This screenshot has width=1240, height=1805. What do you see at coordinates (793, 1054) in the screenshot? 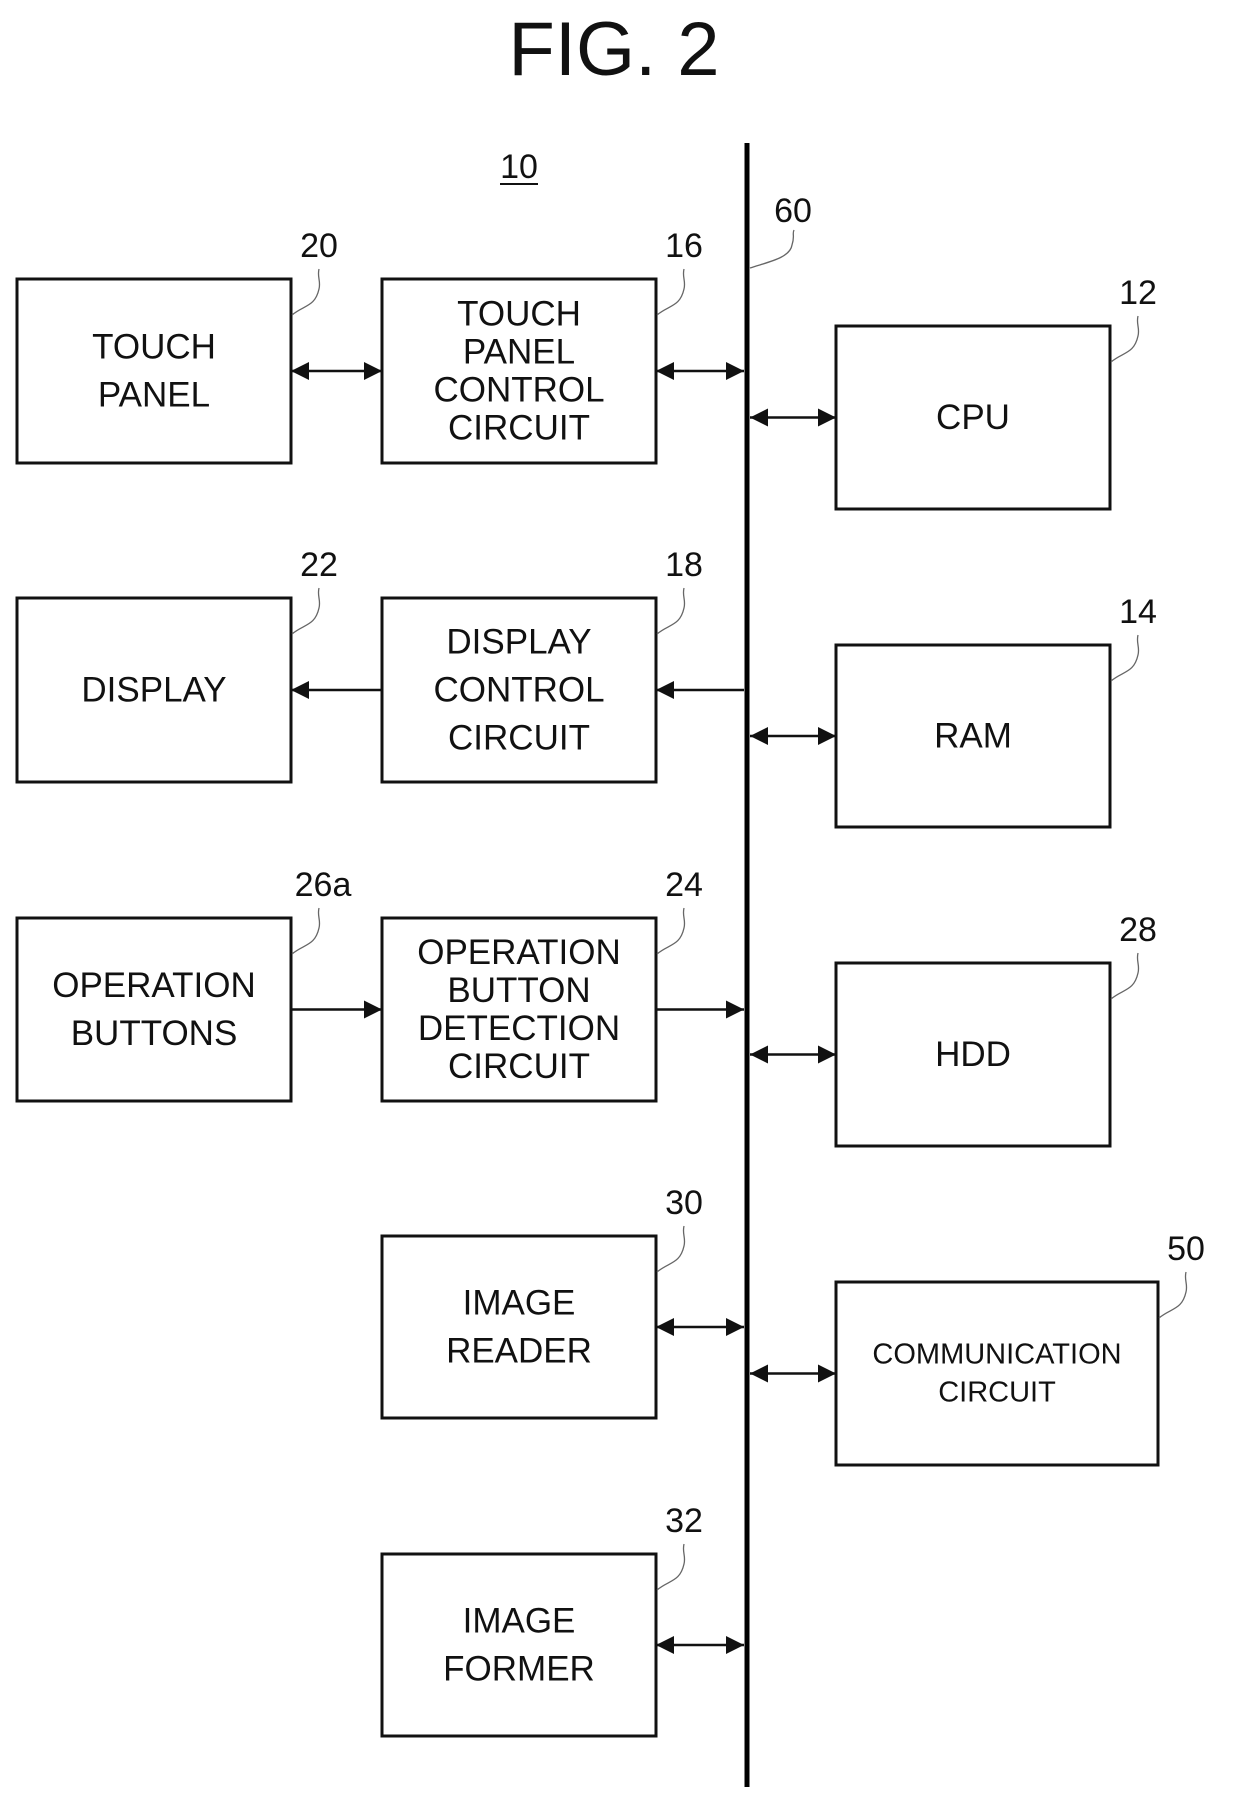
I see `connection-bus-to-hdd` at bounding box center [793, 1054].